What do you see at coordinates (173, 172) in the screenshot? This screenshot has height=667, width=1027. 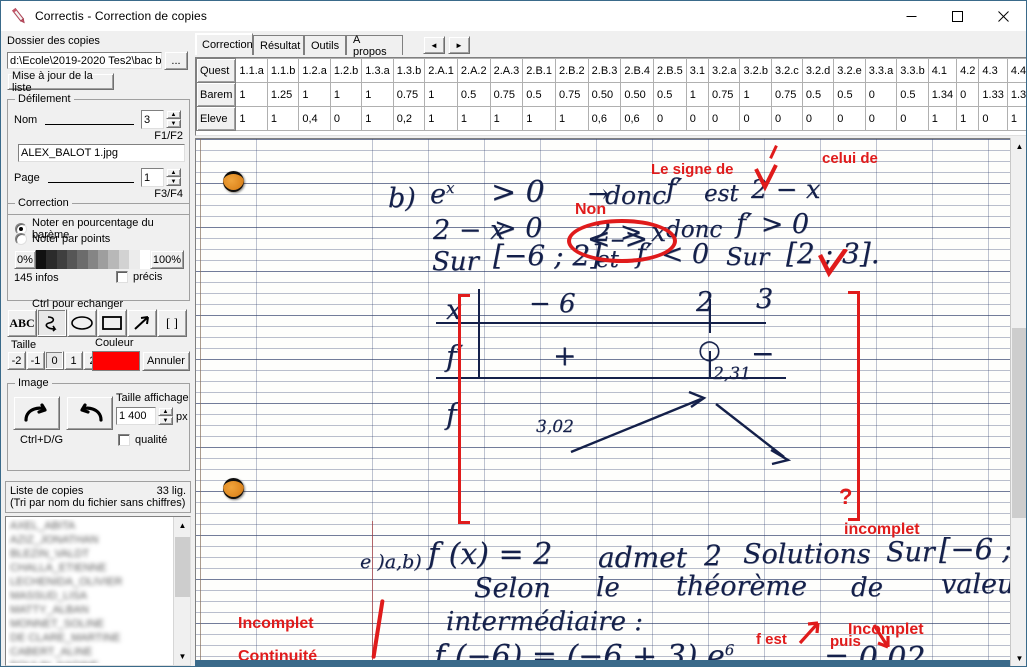 I see `page-spin-up: ▲` at bounding box center [173, 172].